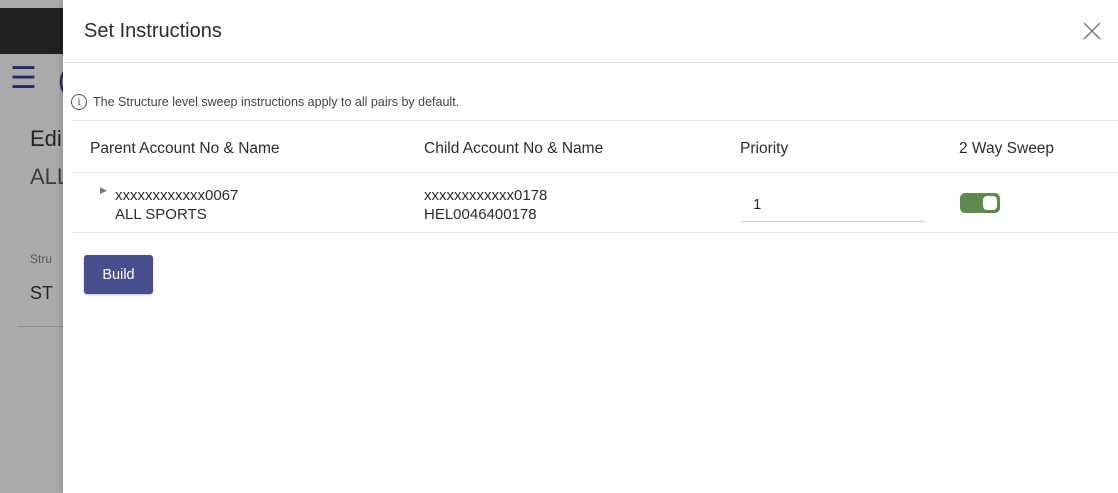  What do you see at coordinates (514, 148) in the screenshot?
I see `column-header-child: Child Account No & Name` at bounding box center [514, 148].